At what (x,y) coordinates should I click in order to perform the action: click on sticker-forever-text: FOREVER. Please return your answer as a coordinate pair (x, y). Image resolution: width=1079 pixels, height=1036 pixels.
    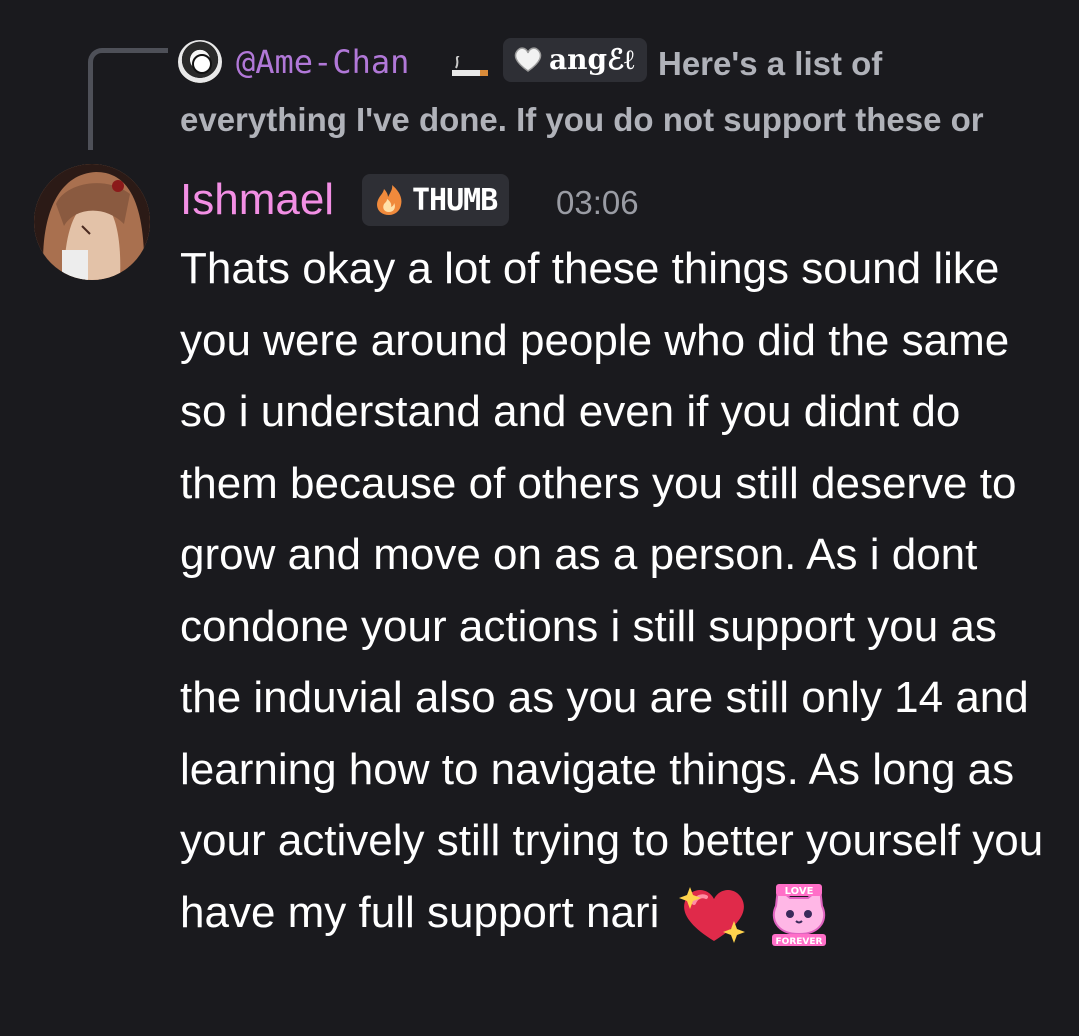
    Looking at the image, I should click on (798, 941).